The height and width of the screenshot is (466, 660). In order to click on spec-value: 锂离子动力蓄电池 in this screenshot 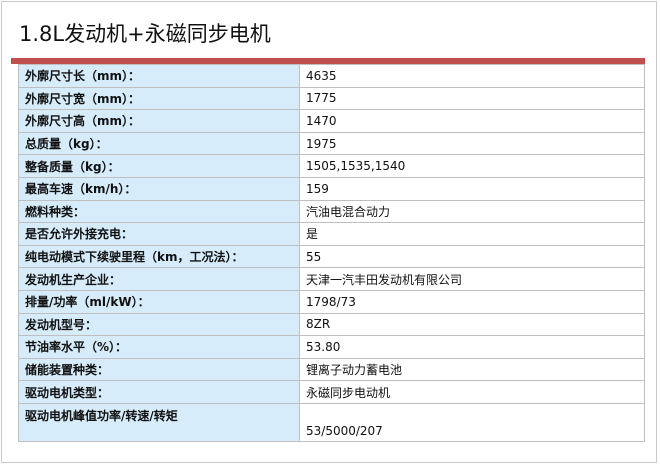, I will do `click(472, 369)`.